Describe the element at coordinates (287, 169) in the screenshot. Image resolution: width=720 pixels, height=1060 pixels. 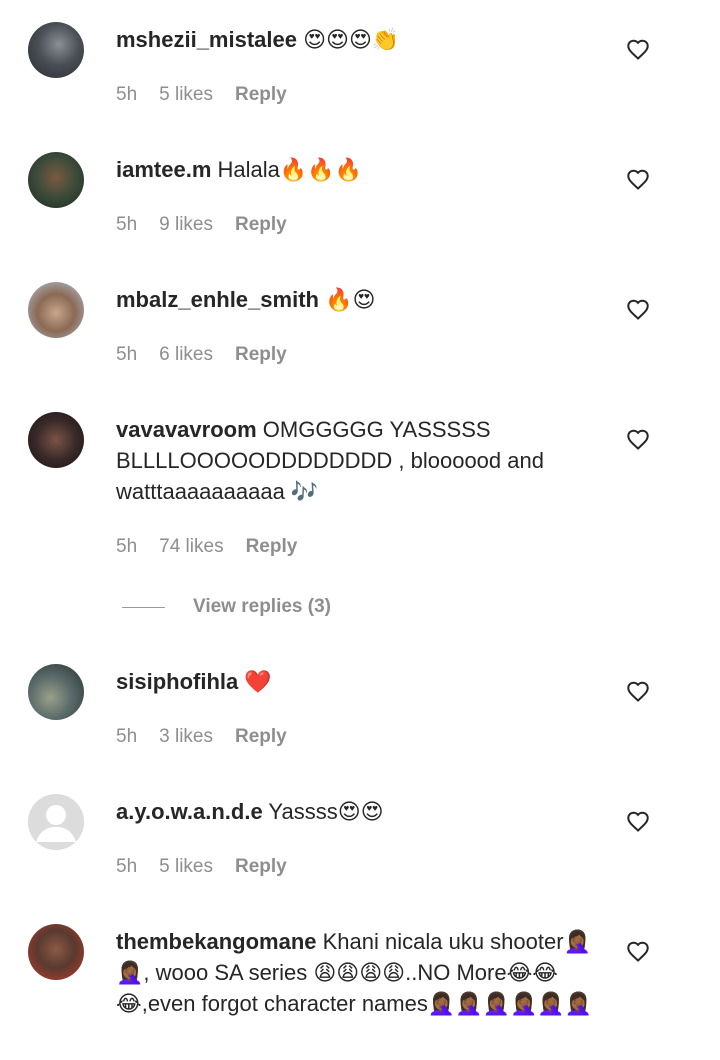
I see `comment-text: Halala🔥🔥🔥` at that location.